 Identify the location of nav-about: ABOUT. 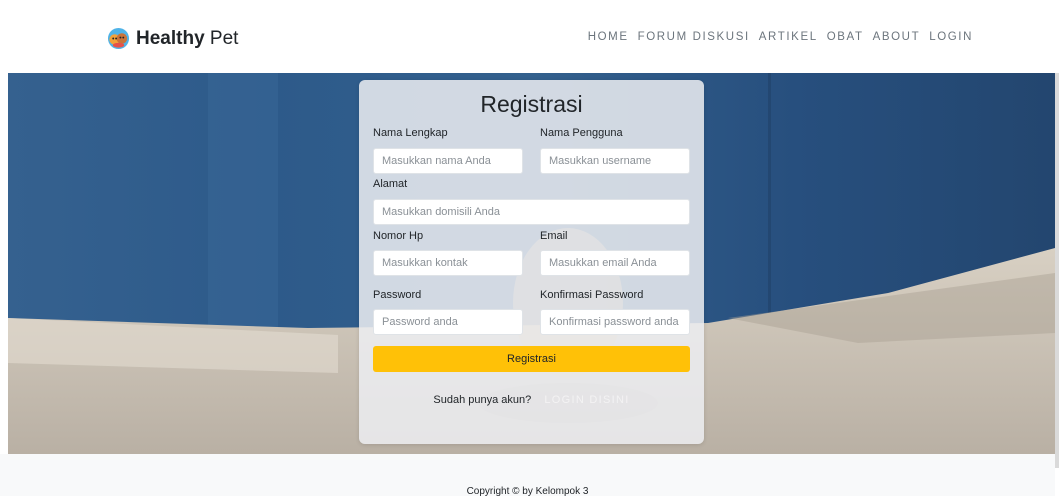
(897, 37).